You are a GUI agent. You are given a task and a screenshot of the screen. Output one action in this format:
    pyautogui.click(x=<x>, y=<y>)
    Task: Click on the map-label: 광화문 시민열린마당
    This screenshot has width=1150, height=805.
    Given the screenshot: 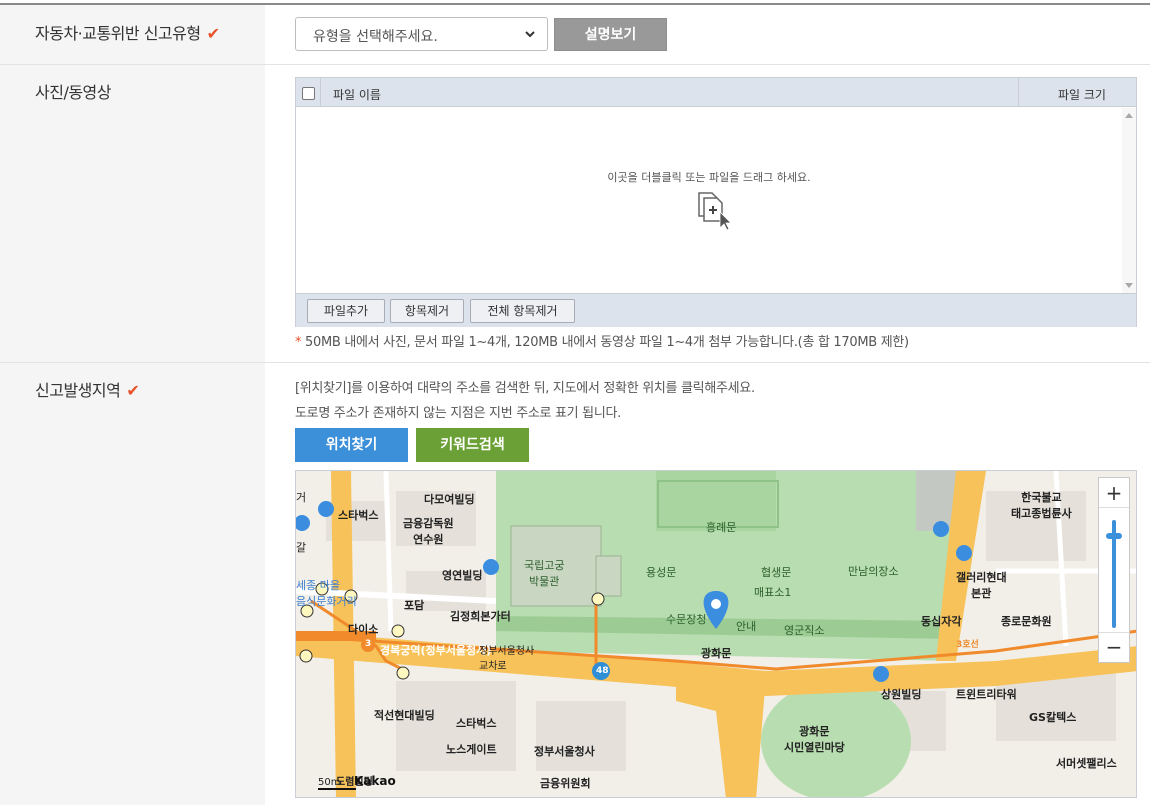 What is the action you would take?
    pyautogui.click(x=814, y=739)
    